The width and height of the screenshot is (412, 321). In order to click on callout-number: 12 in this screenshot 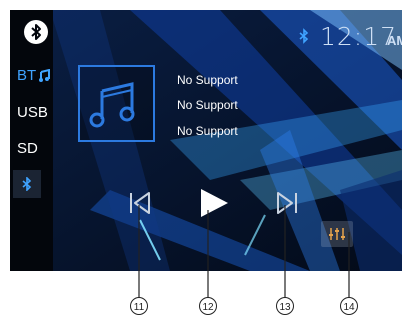, I will do `click(208, 307)`.